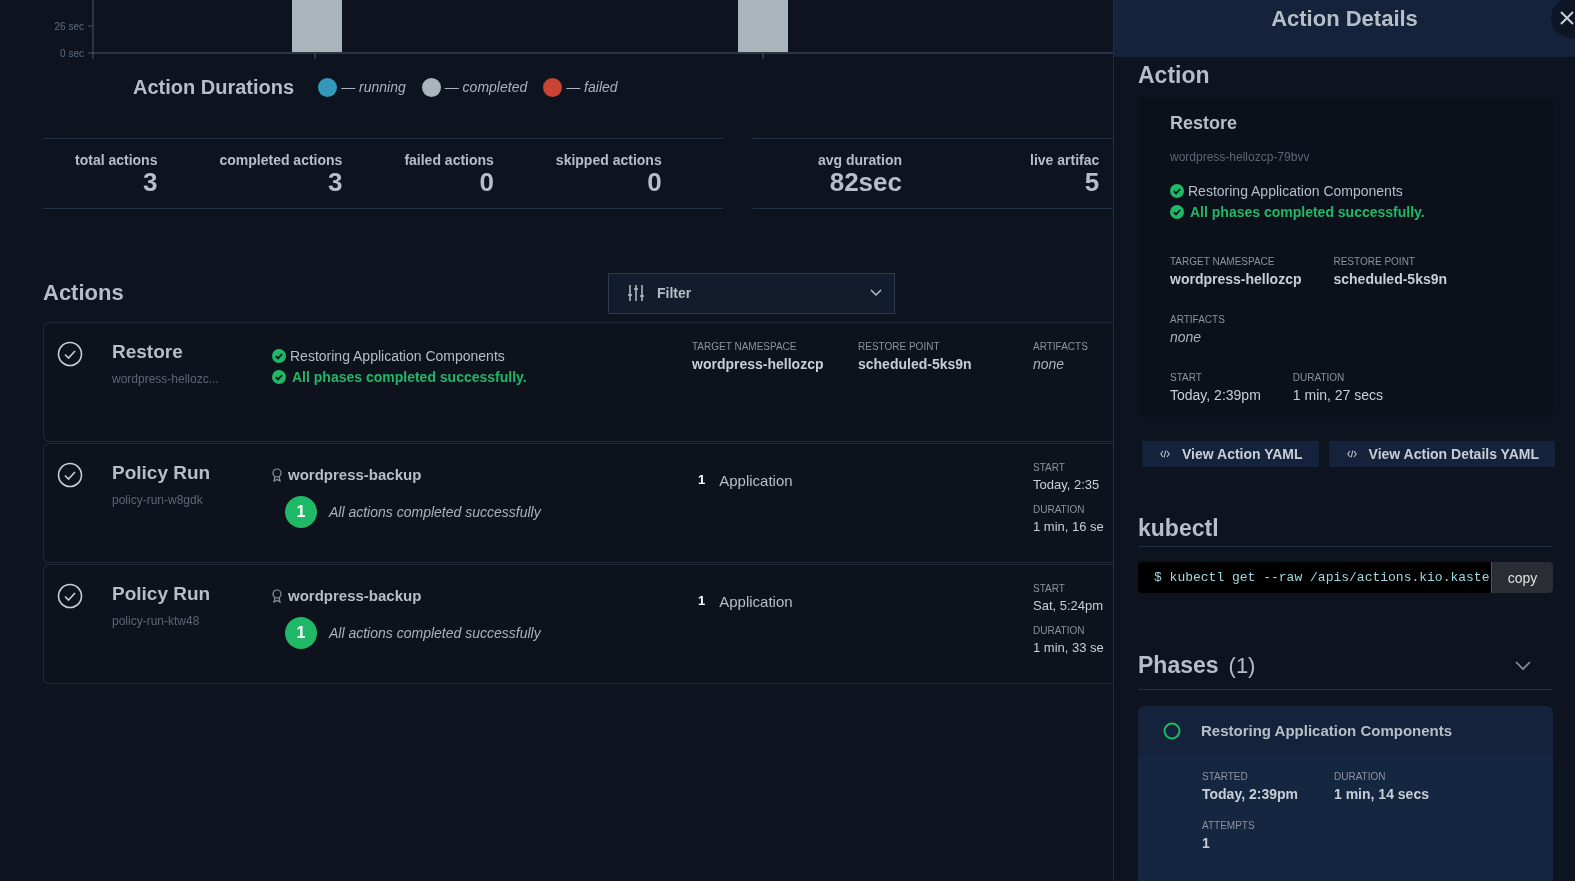 The height and width of the screenshot is (881, 1575). What do you see at coordinates (578, 624) in the screenshot?
I see `action-row: Policy Run policy-run-ktw48 wordpress-backup 1 All actions completed successfully 1 Application START Sat, 5:24pm DURATION 1 min, 33 se` at bounding box center [578, 624].